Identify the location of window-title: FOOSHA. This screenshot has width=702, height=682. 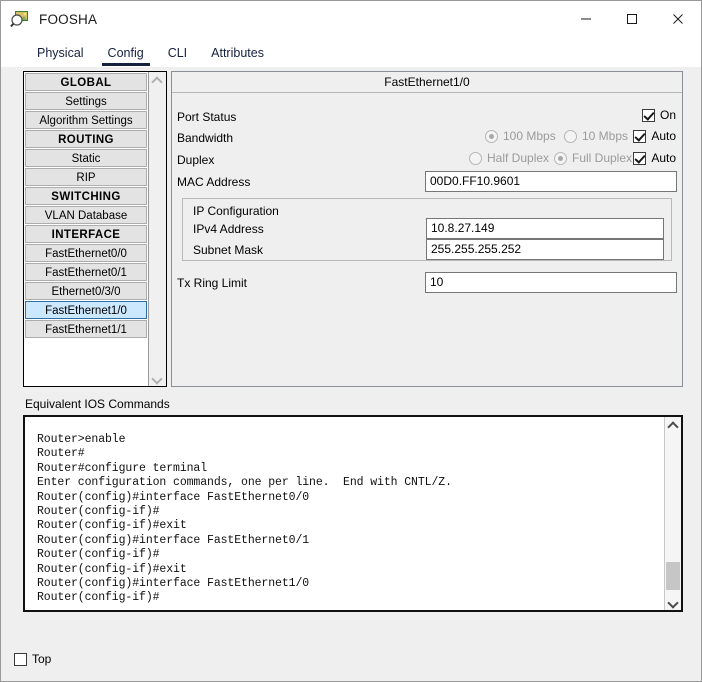
(68, 19).